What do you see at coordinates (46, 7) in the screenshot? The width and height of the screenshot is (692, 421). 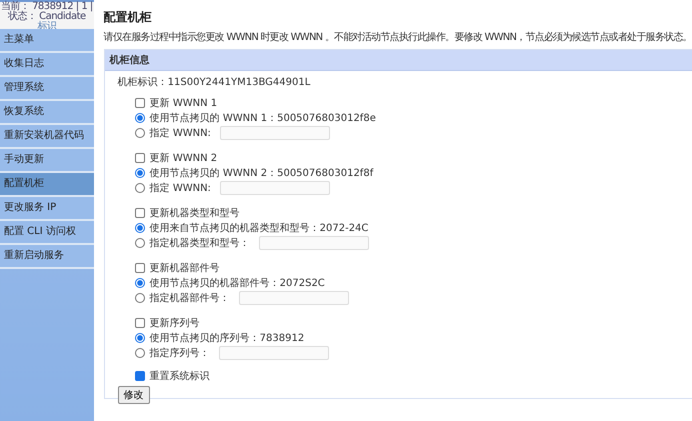 I see `status-text: 当前： 7838912 | 1 |` at bounding box center [46, 7].